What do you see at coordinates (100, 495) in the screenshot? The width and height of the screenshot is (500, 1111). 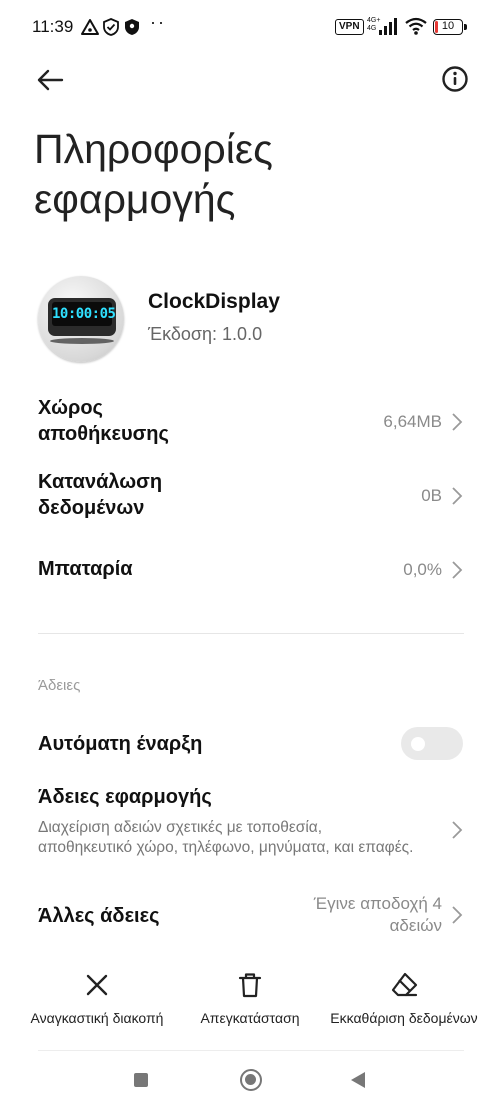 I see `data-usage-label: Κατανάλωση δεδομένων` at bounding box center [100, 495].